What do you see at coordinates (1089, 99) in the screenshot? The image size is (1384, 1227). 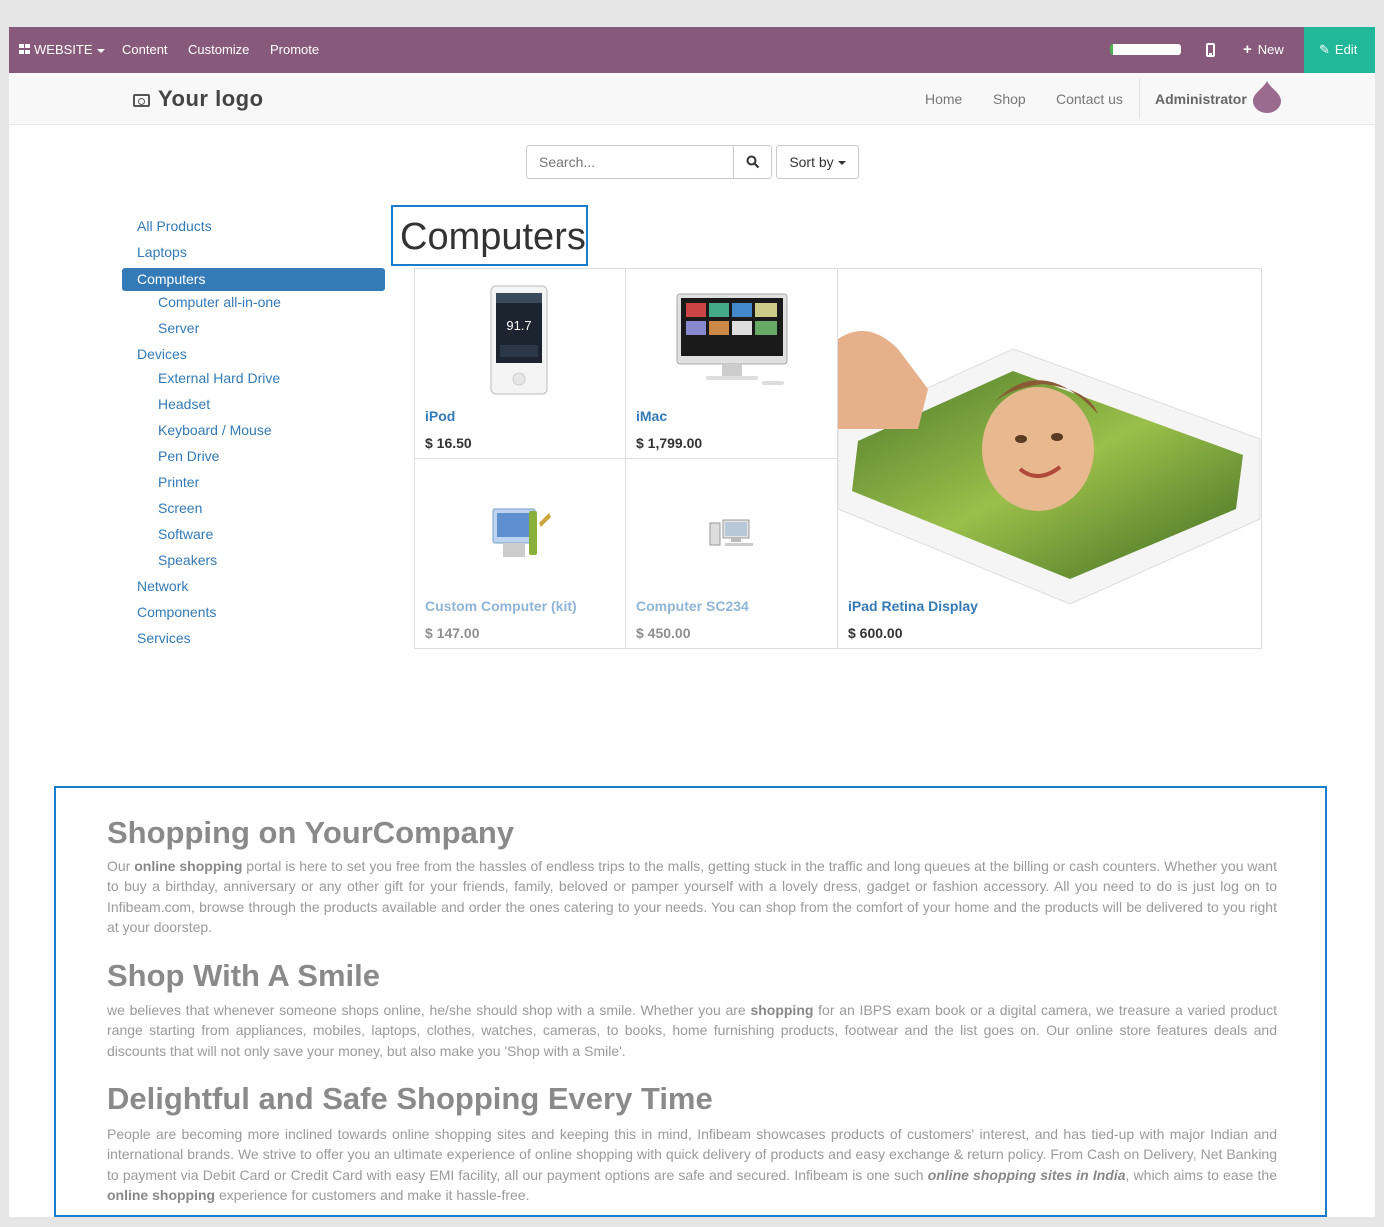 I see `nav-contact-us: Contact us` at bounding box center [1089, 99].